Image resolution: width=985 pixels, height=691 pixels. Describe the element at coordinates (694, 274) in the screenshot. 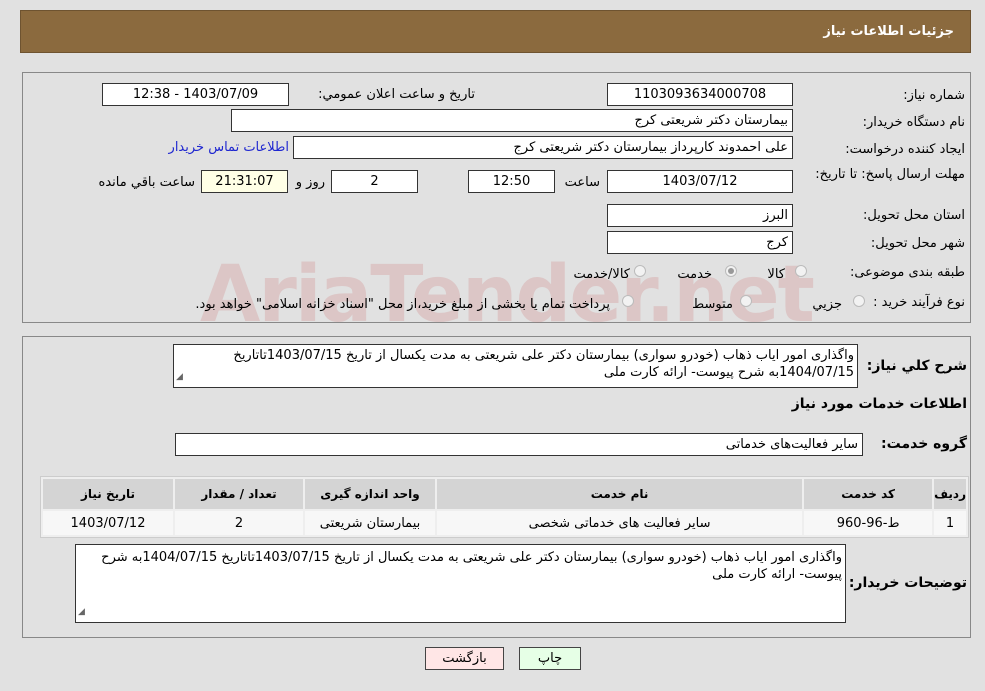

I see `category-option-service: خدمت` at that location.